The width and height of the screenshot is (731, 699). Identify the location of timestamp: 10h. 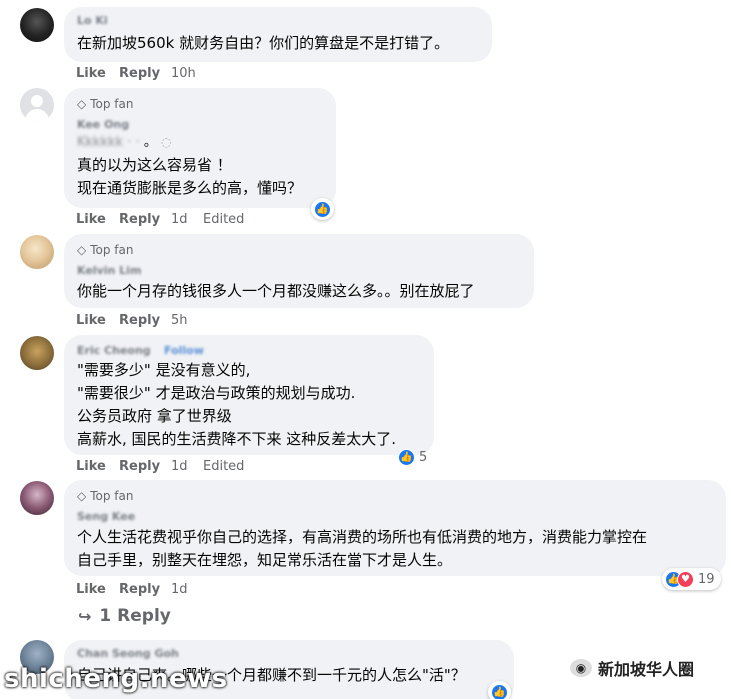
(183, 73).